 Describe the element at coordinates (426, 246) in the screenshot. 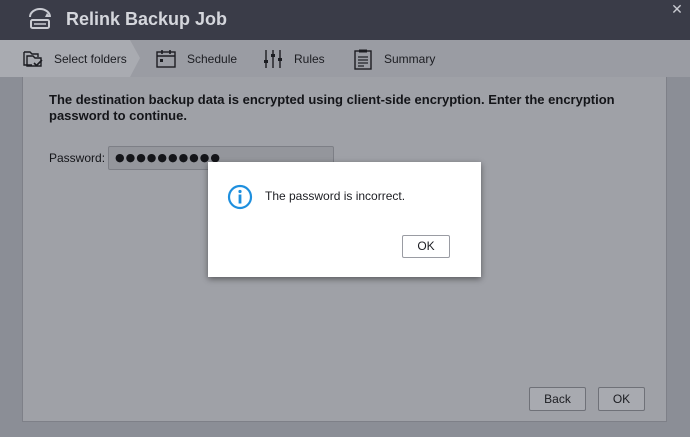

I see `dialog-ok-button: OK` at that location.